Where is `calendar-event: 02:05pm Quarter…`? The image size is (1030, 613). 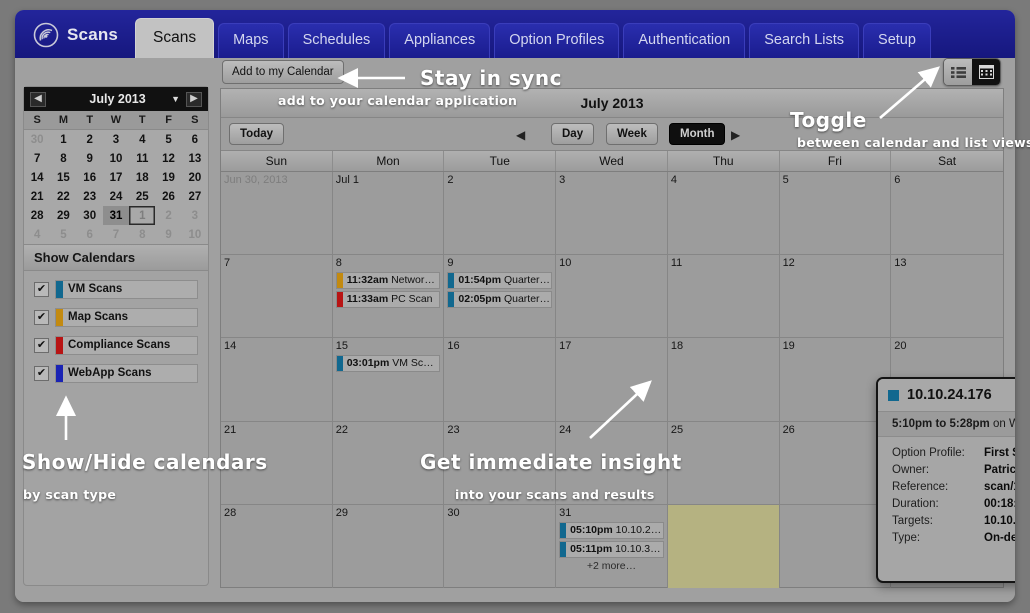
calendar-event: 02:05pm Quarter… is located at coordinates (500, 300).